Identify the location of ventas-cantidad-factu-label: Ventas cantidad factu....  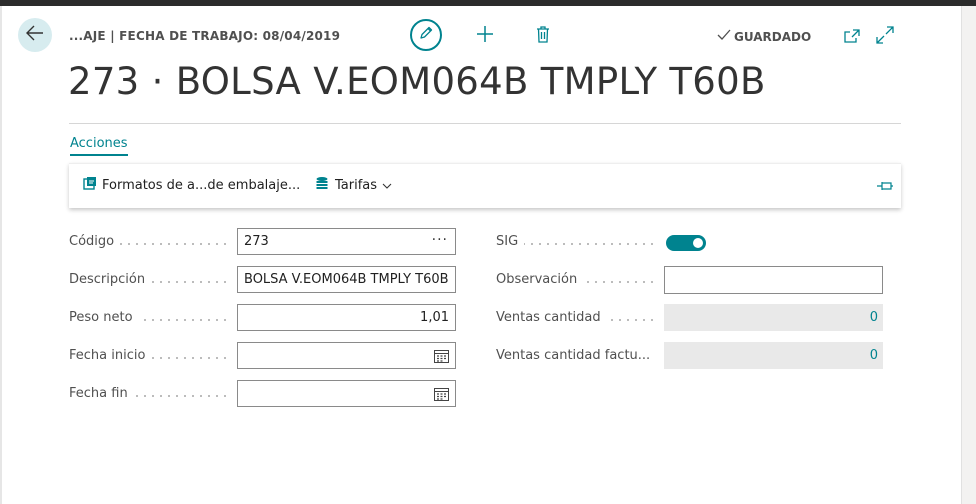
(576, 355).